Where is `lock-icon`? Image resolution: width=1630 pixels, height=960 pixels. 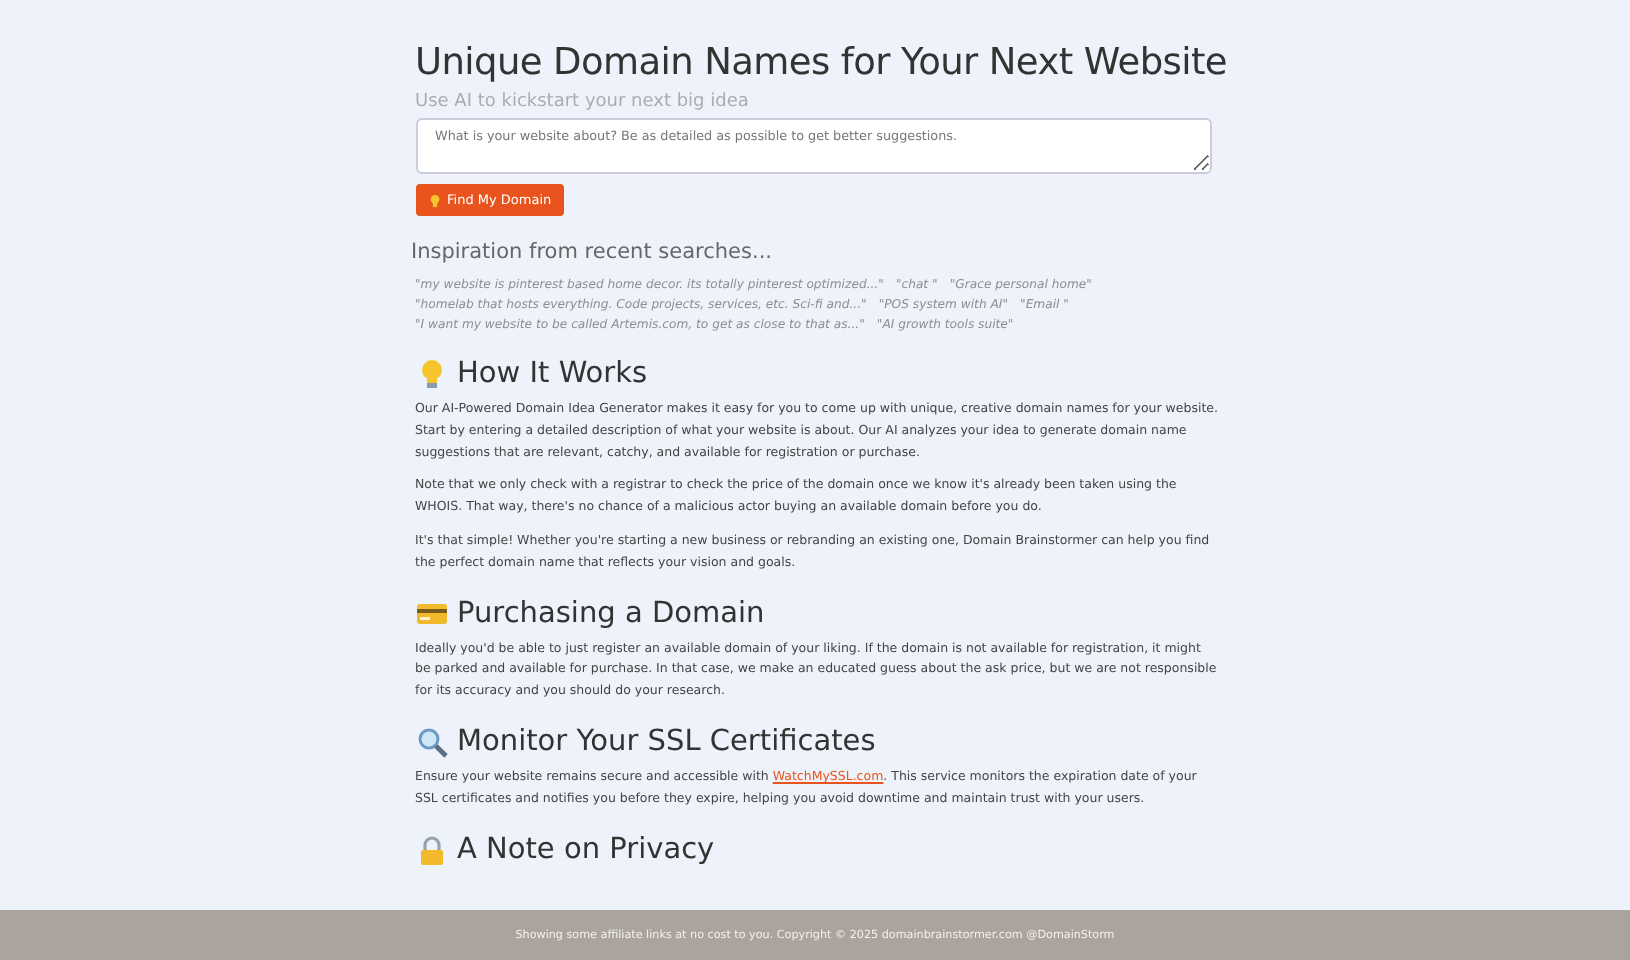 lock-icon is located at coordinates (431, 849).